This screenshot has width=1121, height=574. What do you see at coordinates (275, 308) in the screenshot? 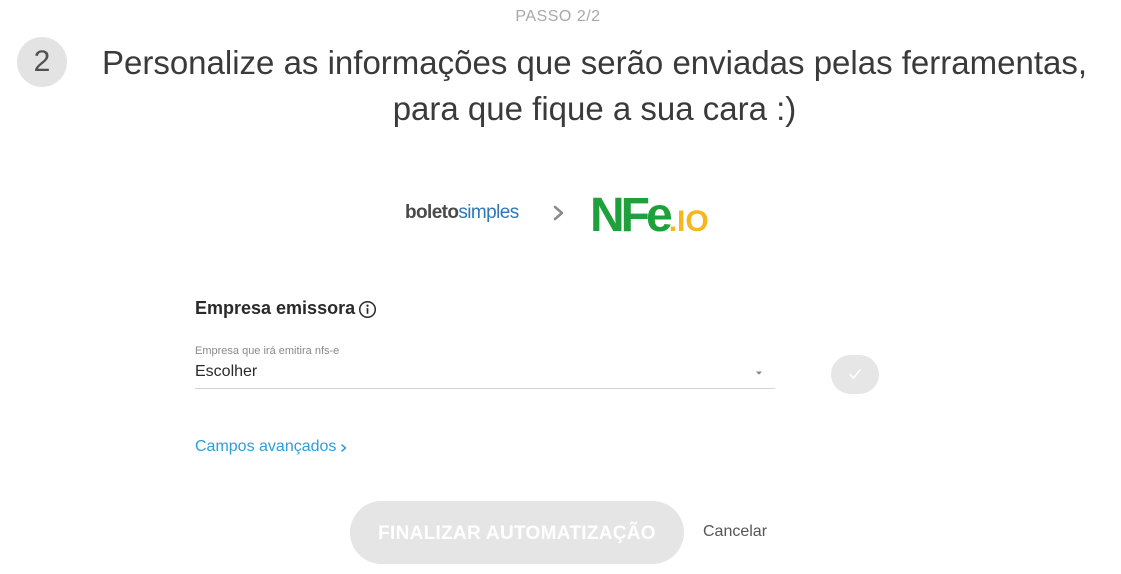
I see `section-title: Empresa emissora` at bounding box center [275, 308].